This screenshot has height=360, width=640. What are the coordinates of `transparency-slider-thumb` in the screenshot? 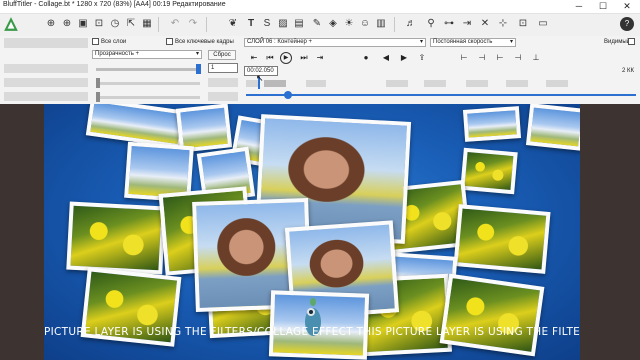 It's located at (198, 69).